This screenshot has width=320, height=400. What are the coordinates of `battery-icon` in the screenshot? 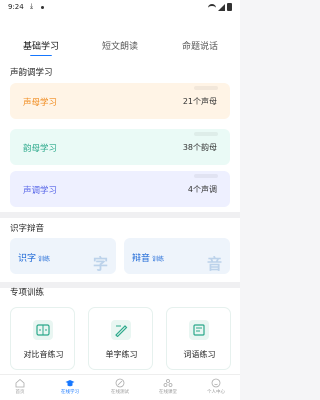 It's located at (229, 7).